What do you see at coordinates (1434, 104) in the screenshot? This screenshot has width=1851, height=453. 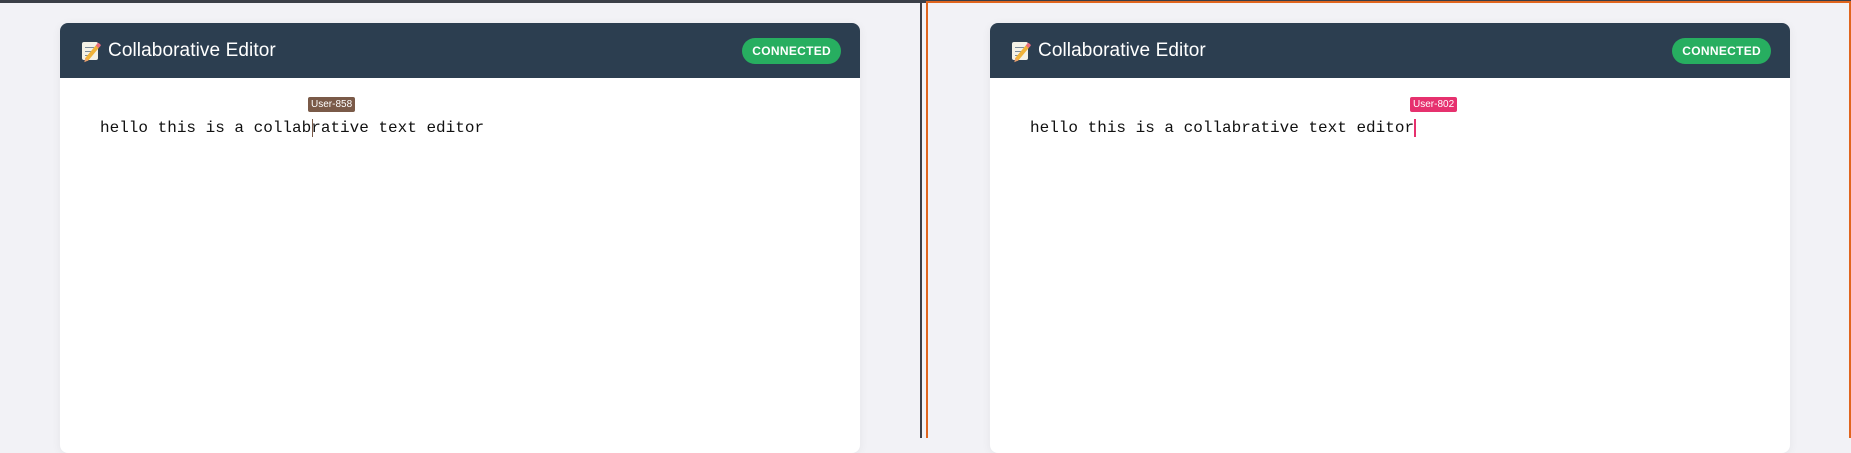 I see `remote-cursor-label: User-802` at bounding box center [1434, 104].